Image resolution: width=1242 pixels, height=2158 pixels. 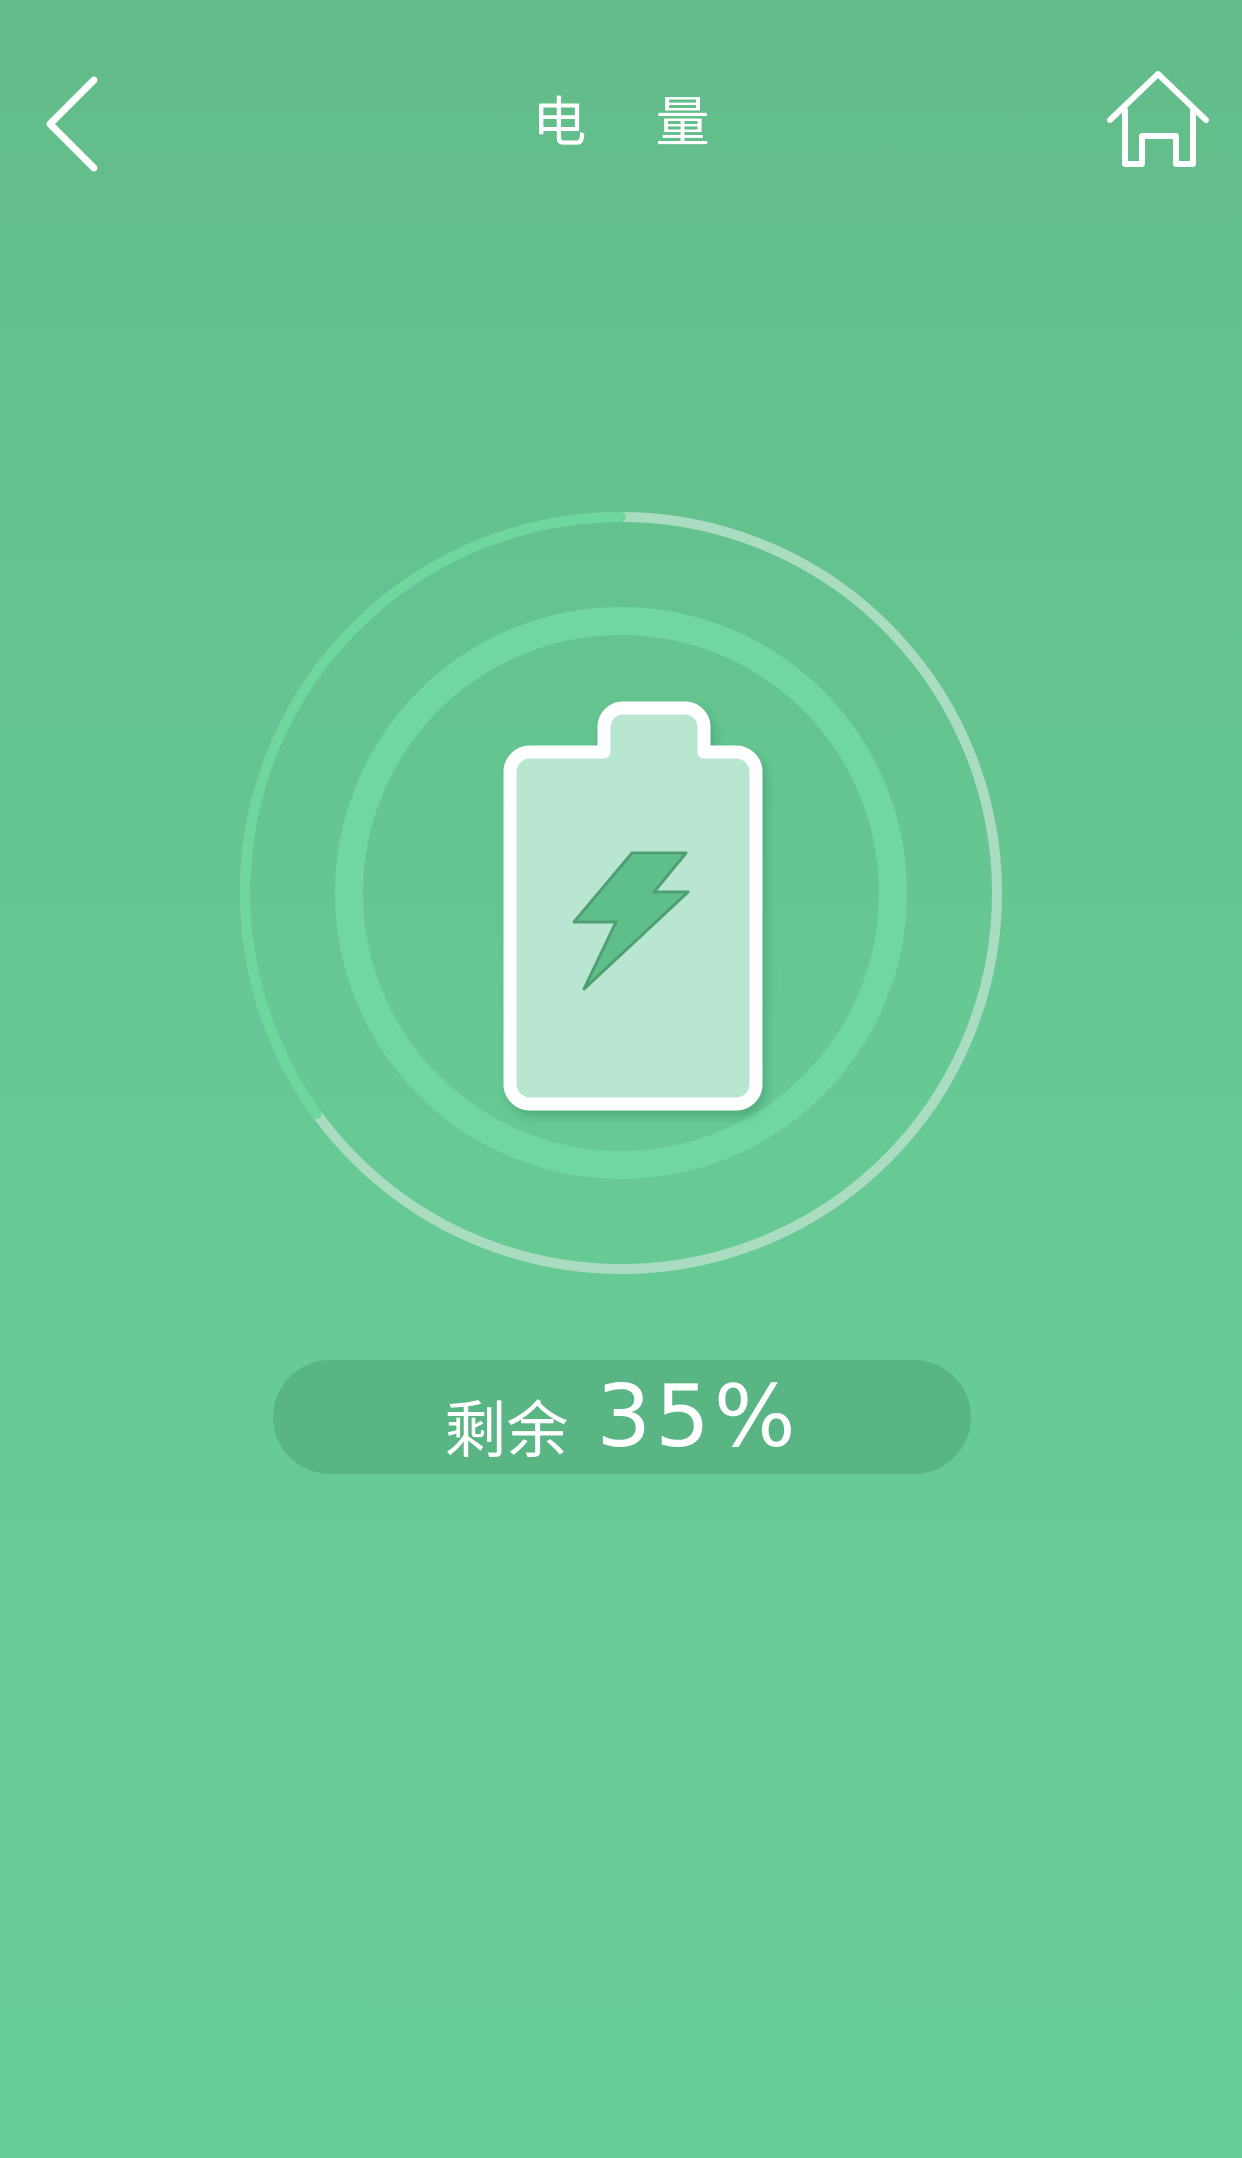 I want to click on top-bar: 电 量, so click(x=621, y=125).